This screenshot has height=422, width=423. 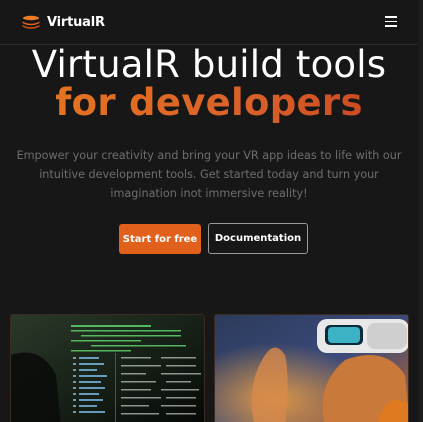 What do you see at coordinates (420, 211) in the screenshot?
I see `scrollbar` at bounding box center [420, 211].